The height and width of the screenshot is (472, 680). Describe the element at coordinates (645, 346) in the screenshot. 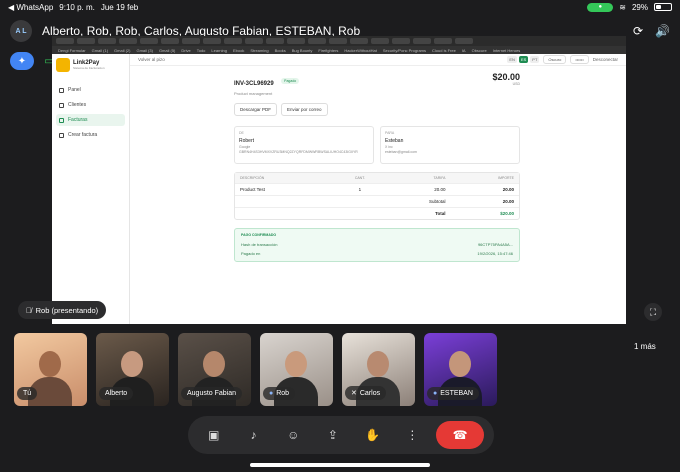

I see `more-participants: 1 más` at that location.